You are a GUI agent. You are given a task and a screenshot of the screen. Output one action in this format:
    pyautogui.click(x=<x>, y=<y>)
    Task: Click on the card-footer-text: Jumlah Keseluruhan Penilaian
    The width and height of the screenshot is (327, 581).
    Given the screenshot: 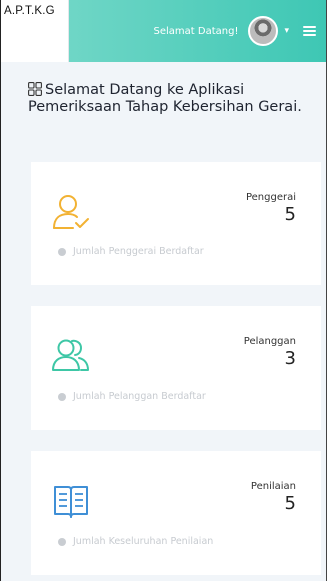 What is the action you would take?
    pyautogui.click(x=143, y=541)
    